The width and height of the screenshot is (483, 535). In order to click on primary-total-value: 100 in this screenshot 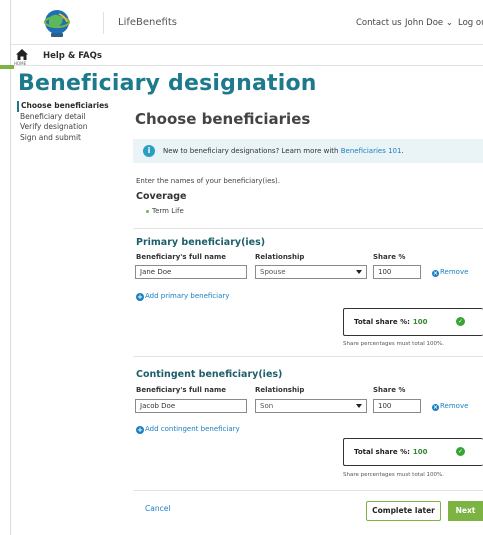, I will do `click(420, 322)`.